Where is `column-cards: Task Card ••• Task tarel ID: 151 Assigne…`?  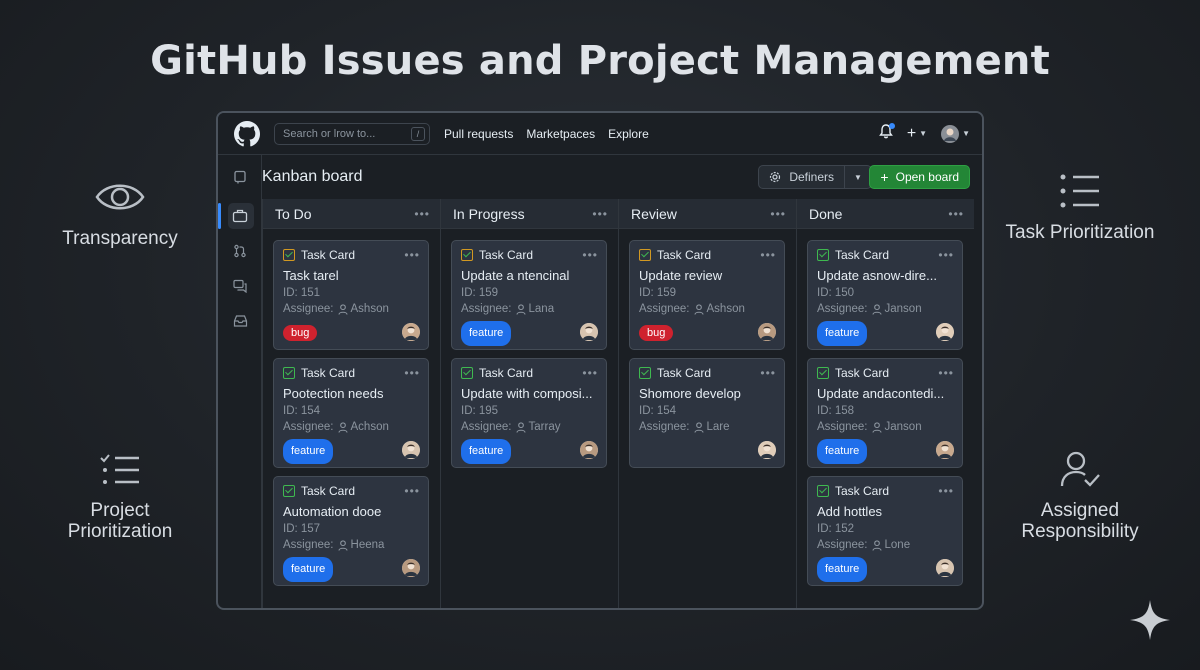 column-cards: Task Card ••• Task tarel ID: 151 Assigne… is located at coordinates (351, 407).